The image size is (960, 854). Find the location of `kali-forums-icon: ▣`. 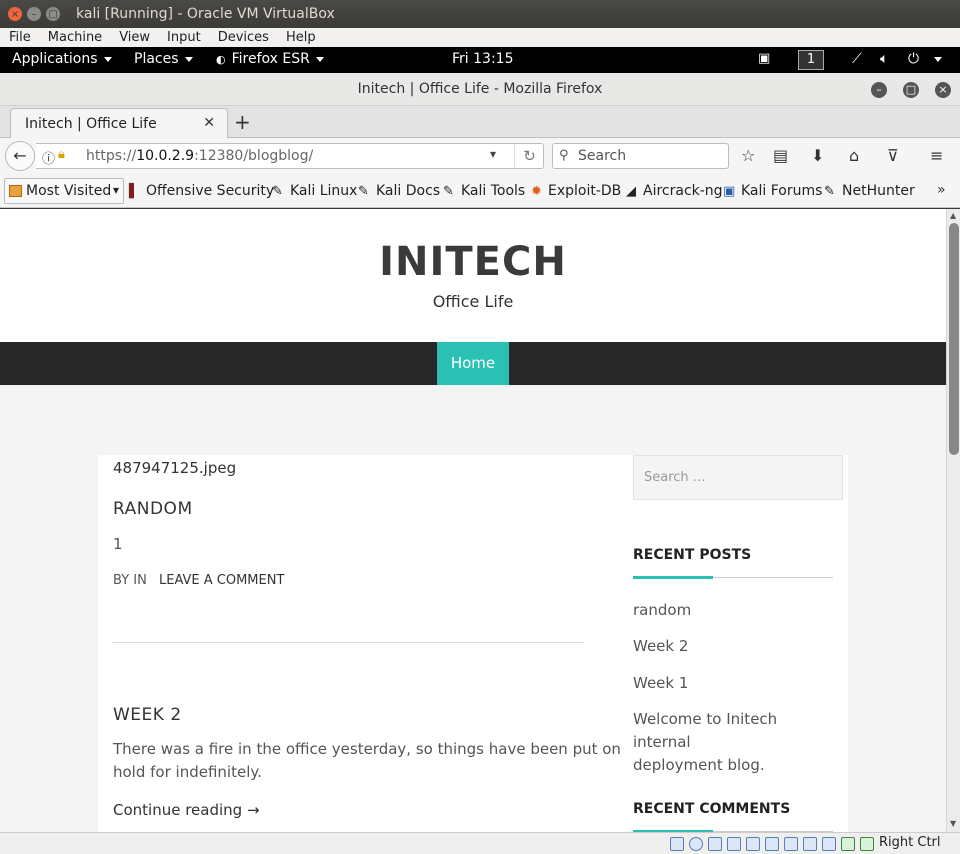

kali-forums-icon: ▣ is located at coordinates (729, 191).